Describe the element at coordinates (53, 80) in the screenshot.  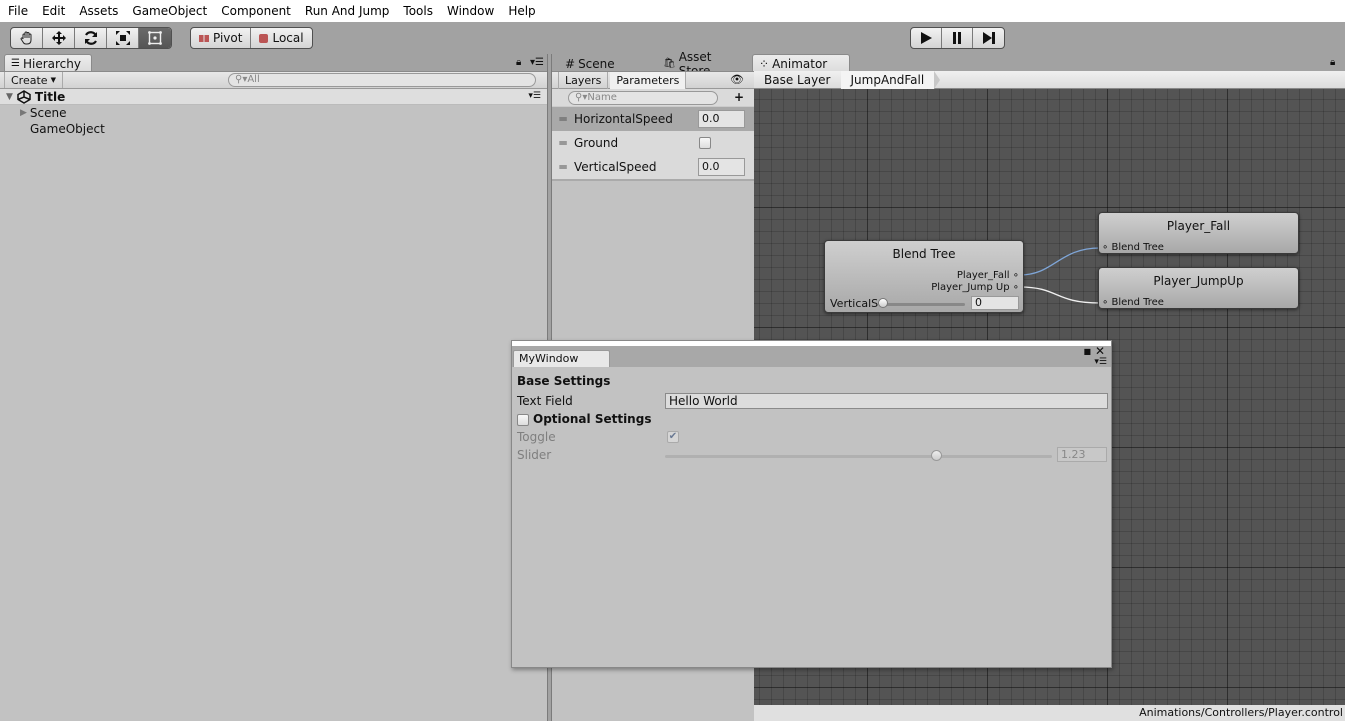
I see `dropdown-arrow-icon: ▼` at that location.